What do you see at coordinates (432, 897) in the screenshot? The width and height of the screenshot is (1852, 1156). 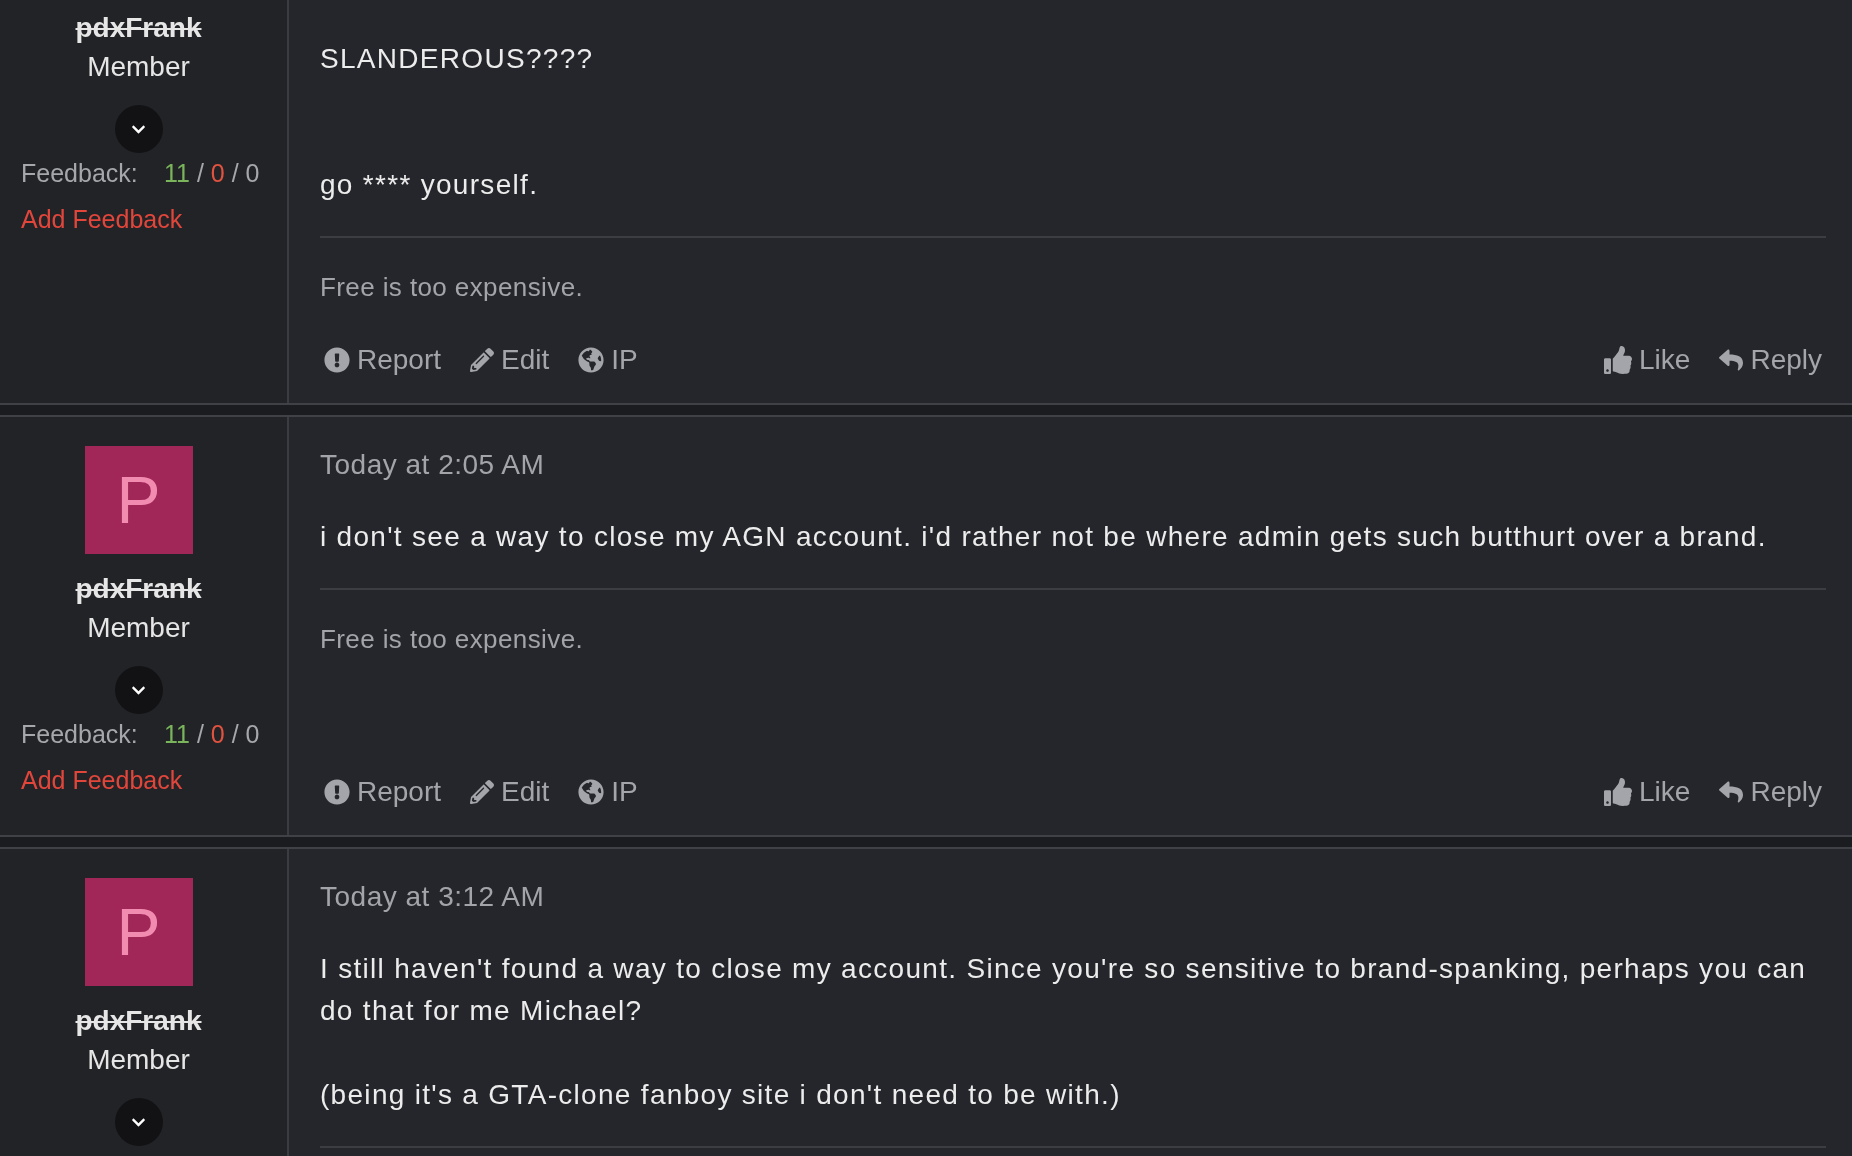 I see `post-timestamp: Today at 3:12 AM` at bounding box center [432, 897].